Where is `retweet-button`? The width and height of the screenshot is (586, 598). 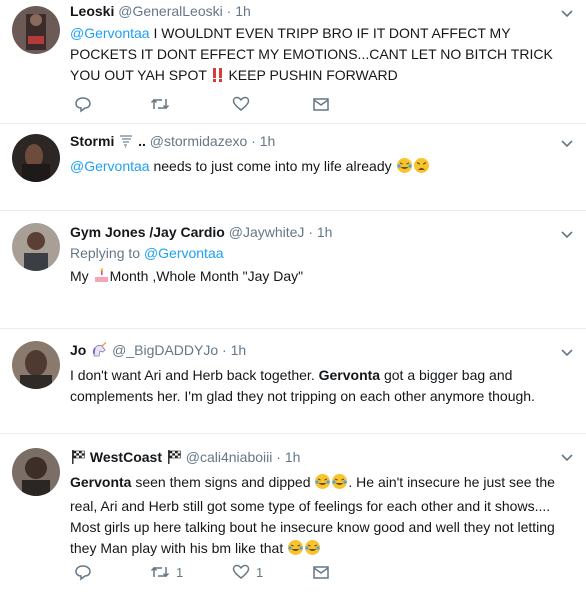
retweet-button is located at coordinates (160, 104).